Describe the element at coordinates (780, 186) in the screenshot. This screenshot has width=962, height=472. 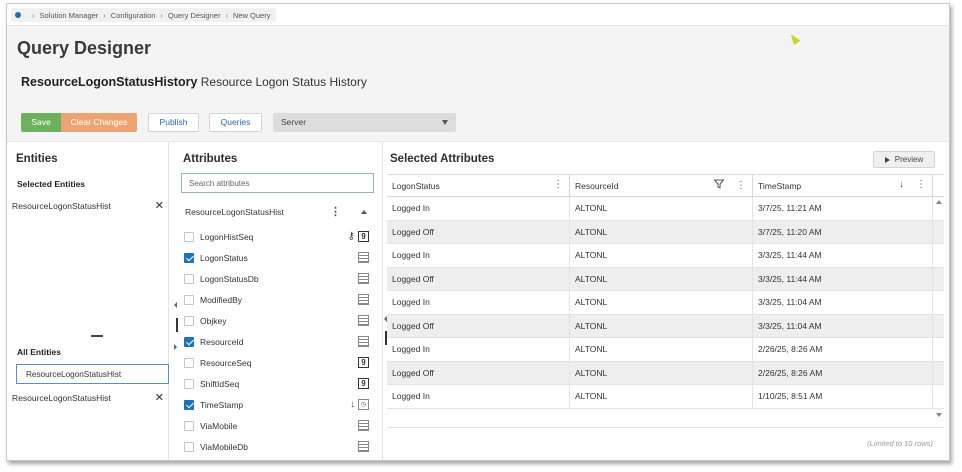
I see `column-header-label: TimeStamp` at that location.